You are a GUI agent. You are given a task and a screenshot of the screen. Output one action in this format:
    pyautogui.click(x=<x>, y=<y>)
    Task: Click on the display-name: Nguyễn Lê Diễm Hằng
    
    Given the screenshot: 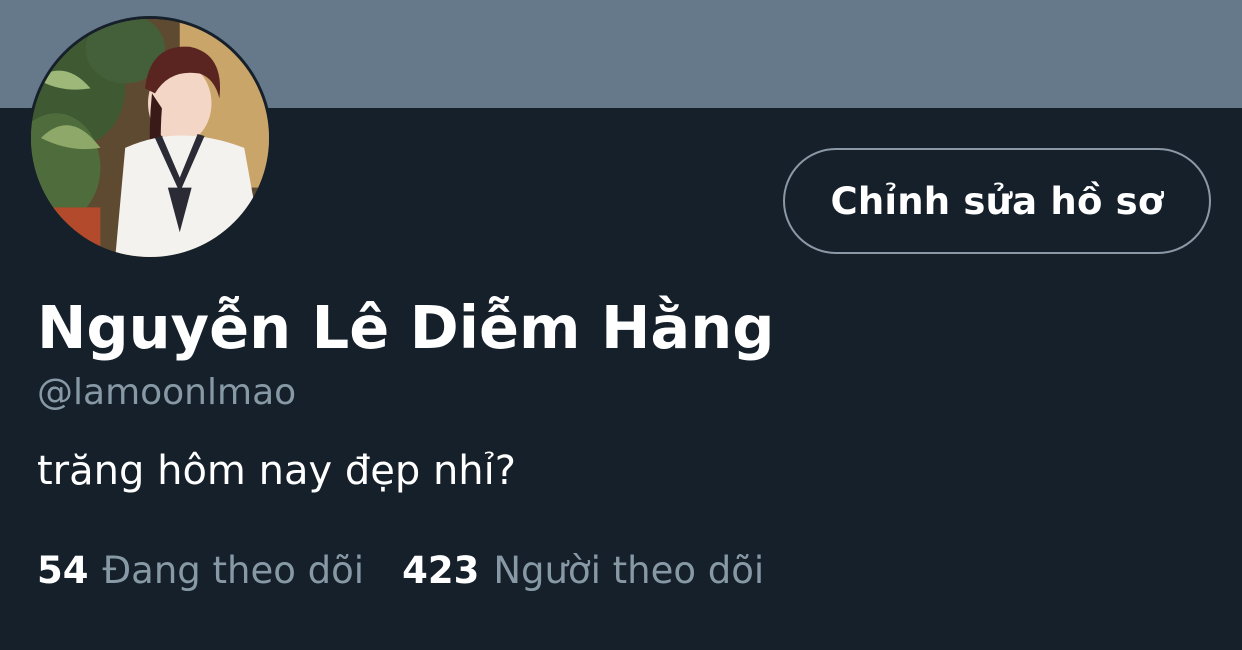 What is the action you would take?
    pyautogui.click(x=406, y=327)
    